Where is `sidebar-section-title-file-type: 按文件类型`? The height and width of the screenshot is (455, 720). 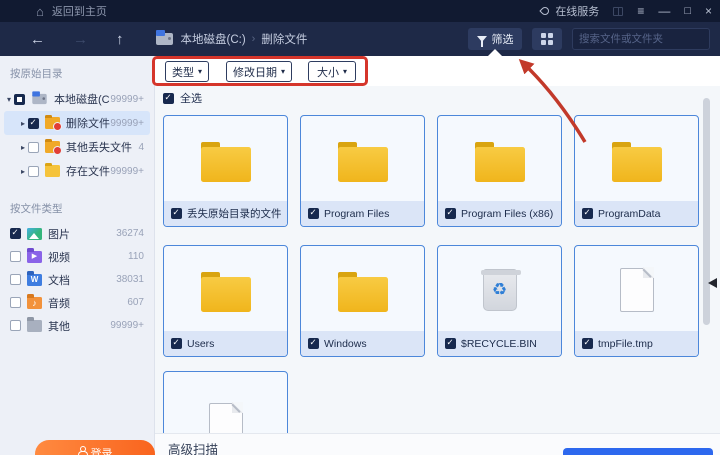
sidebar-section-title-file-type: 按文件类型 is located at coordinates (36, 209).